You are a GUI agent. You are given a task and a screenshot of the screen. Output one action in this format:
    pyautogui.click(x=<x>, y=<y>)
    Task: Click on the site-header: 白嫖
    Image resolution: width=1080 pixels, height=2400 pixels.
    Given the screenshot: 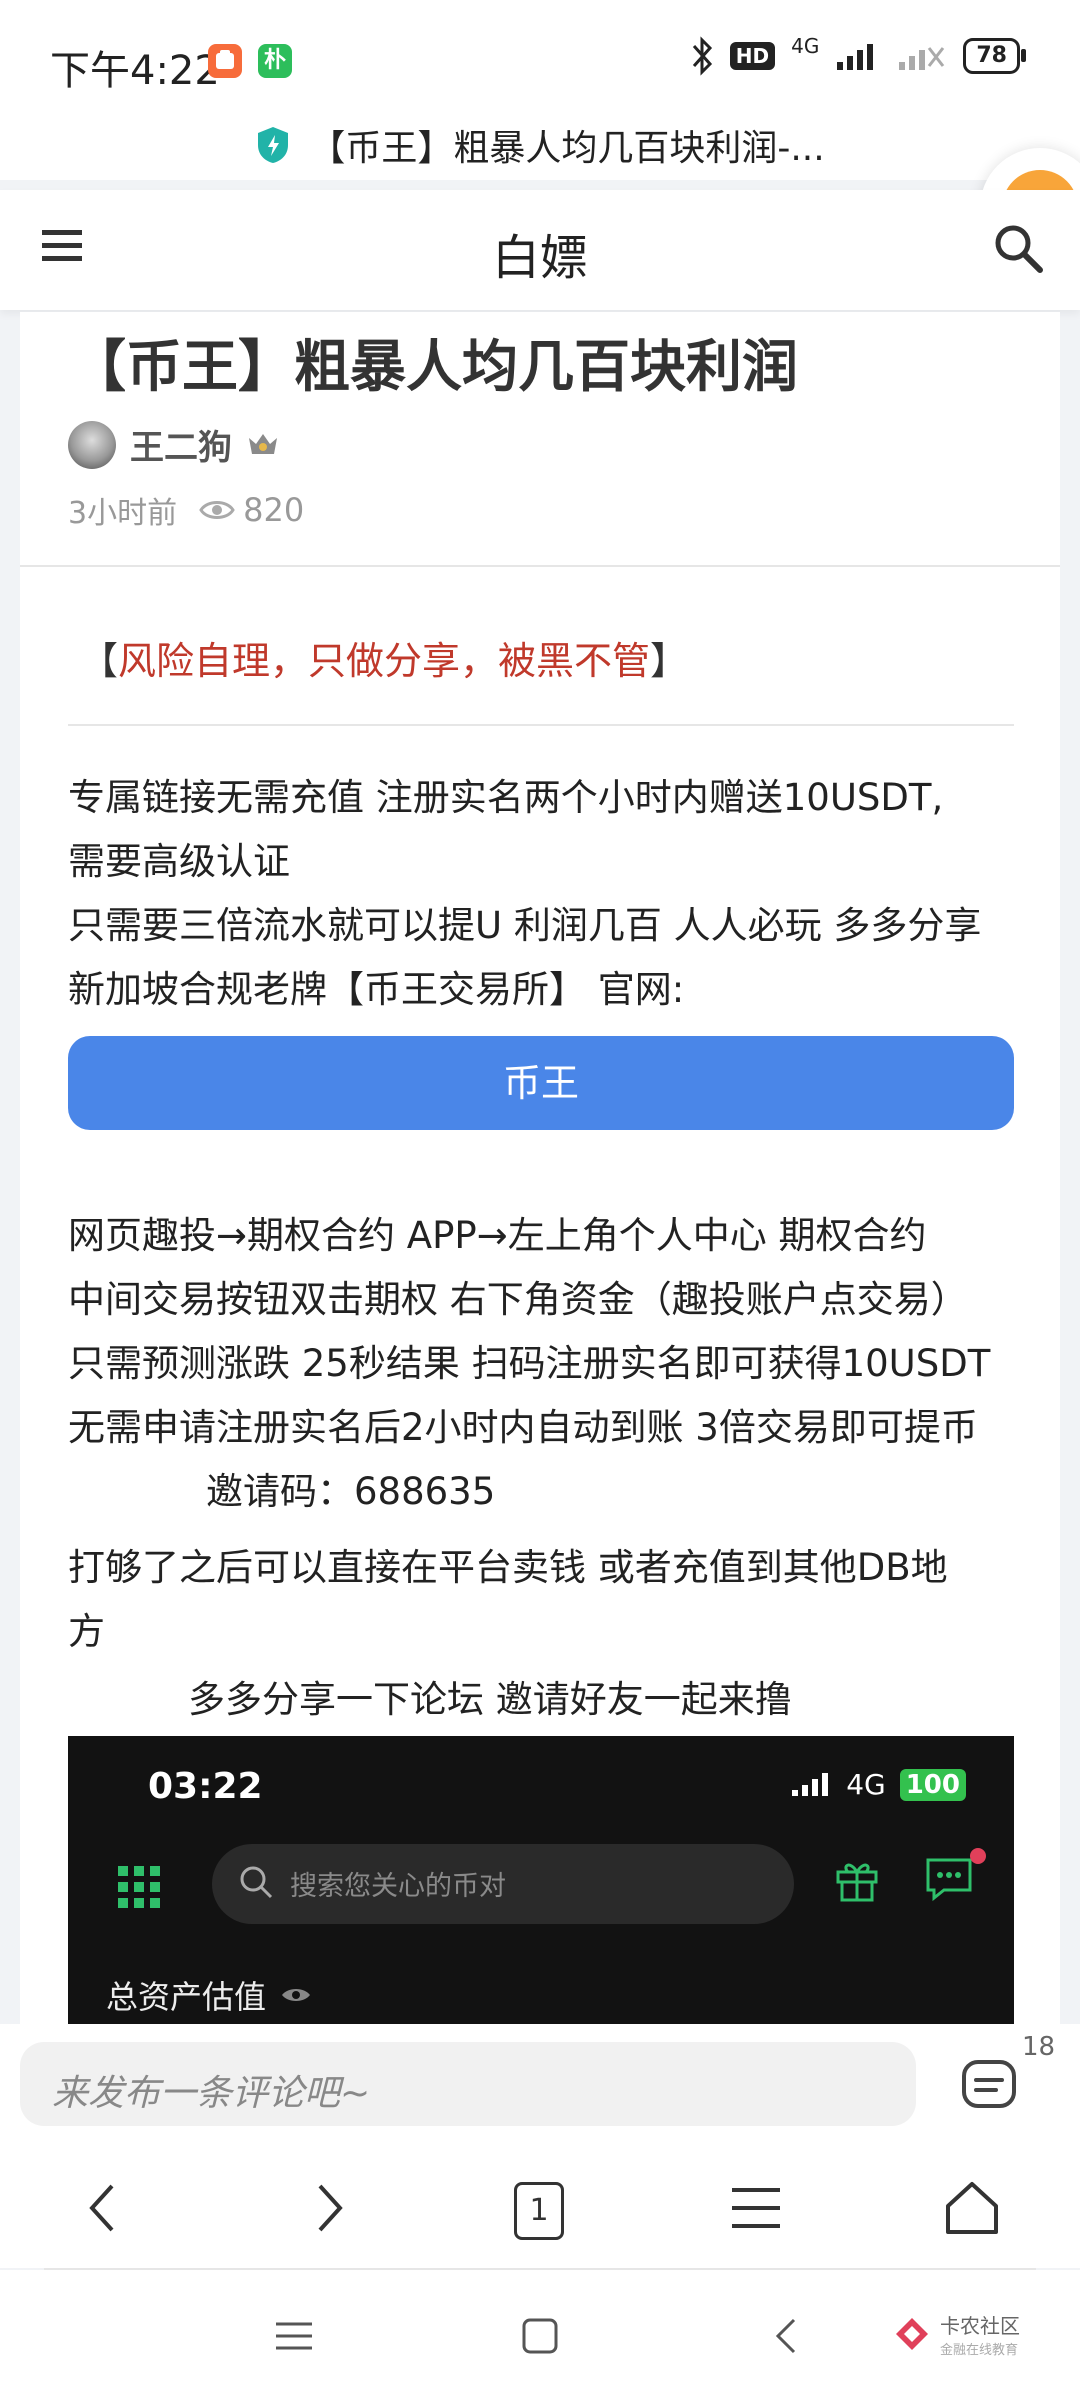 What is the action you would take?
    pyautogui.click(x=540, y=250)
    